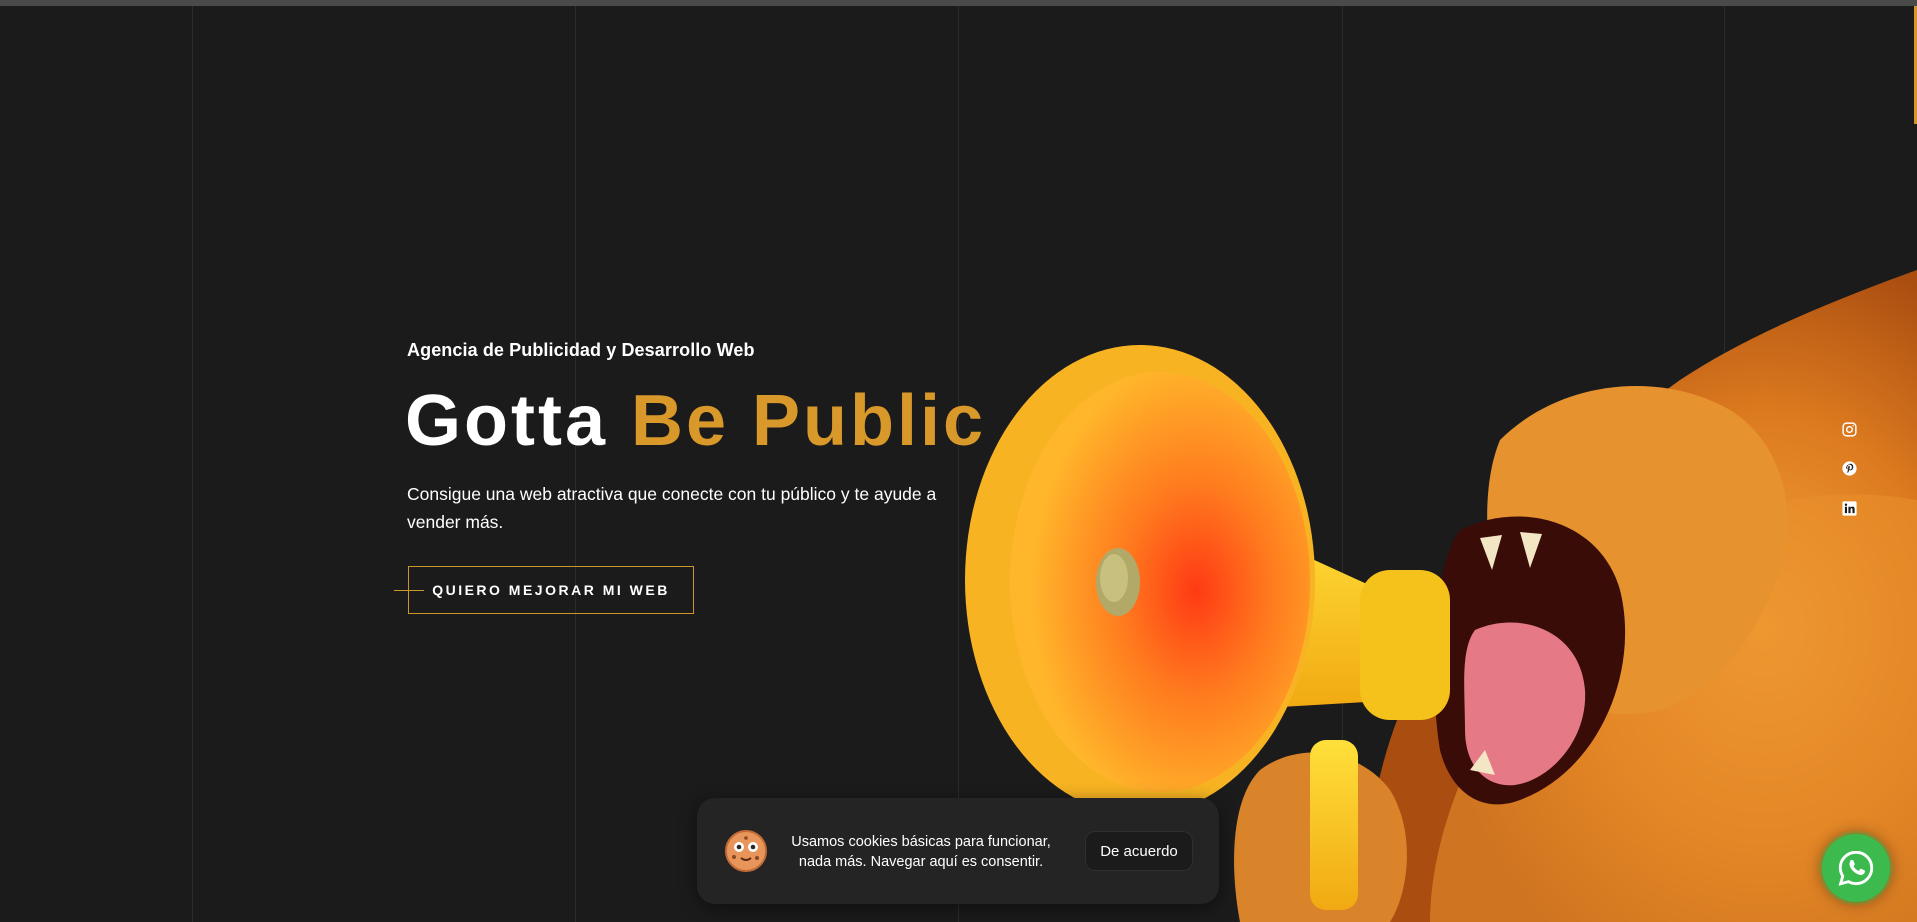 The image size is (1917, 922). What do you see at coordinates (1849, 508) in the screenshot?
I see `linkedin-icon` at bounding box center [1849, 508].